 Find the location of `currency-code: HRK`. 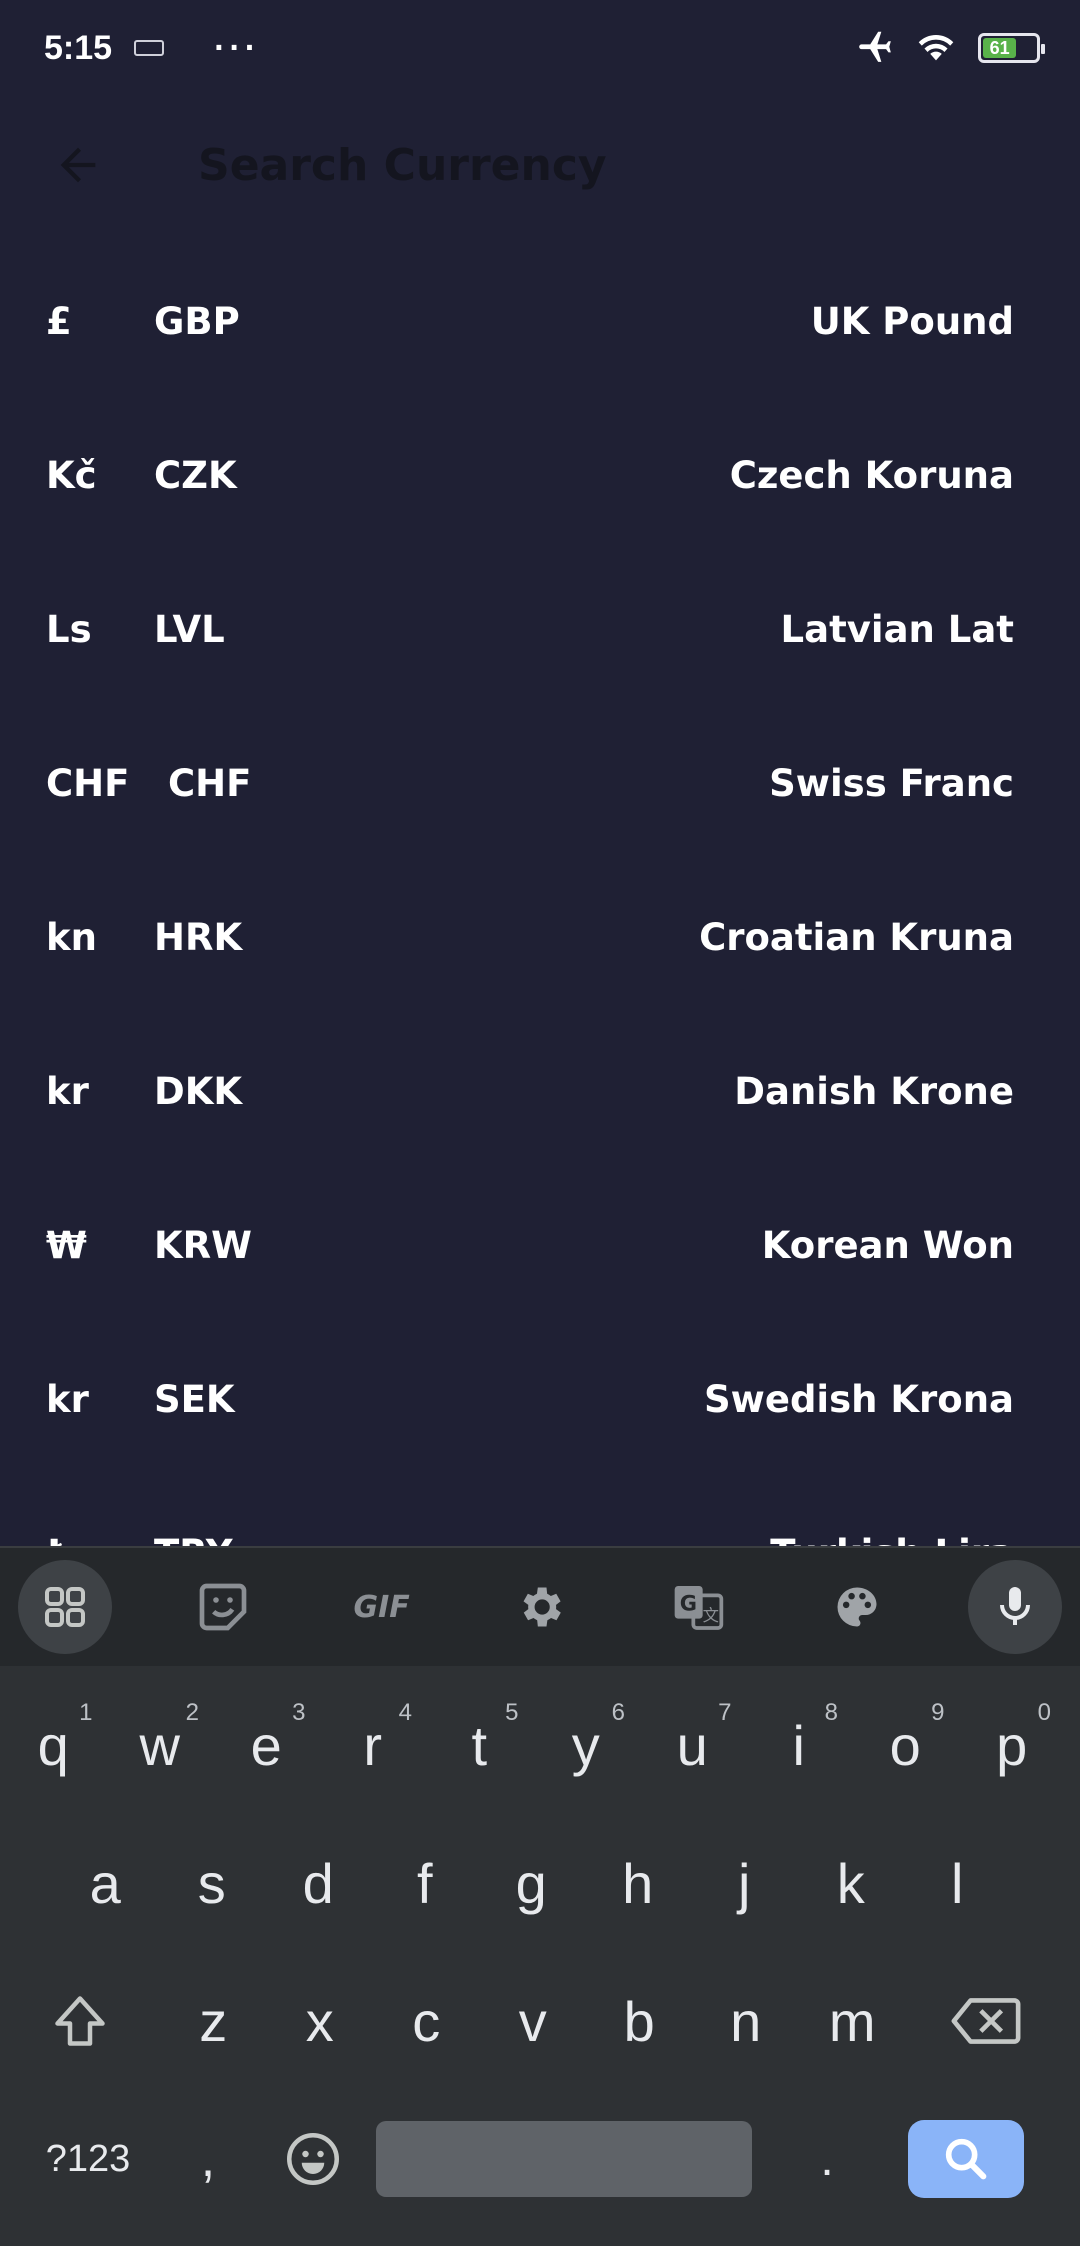

currency-code: HRK is located at coordinates (198, 937).